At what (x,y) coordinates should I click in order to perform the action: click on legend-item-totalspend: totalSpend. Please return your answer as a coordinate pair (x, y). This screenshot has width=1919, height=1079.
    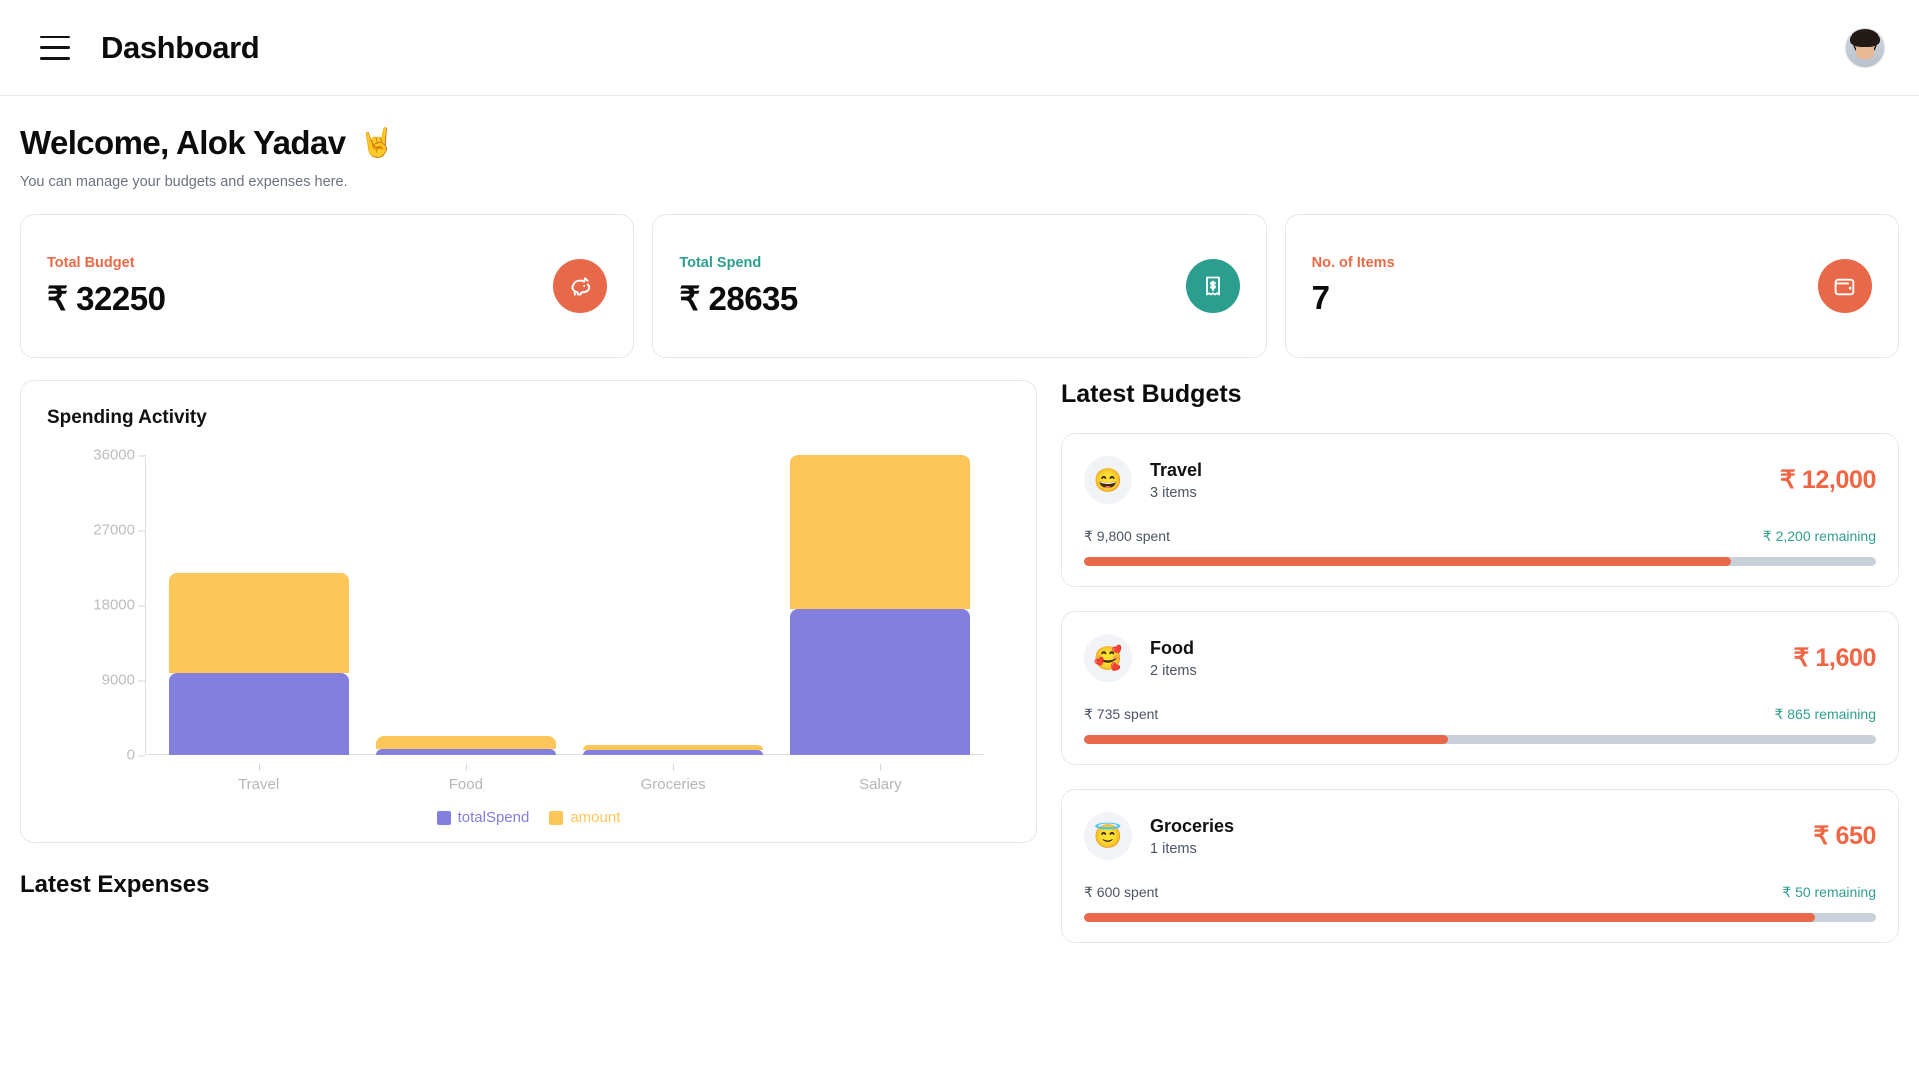
    Looking at the image, I should click on (483, 817).